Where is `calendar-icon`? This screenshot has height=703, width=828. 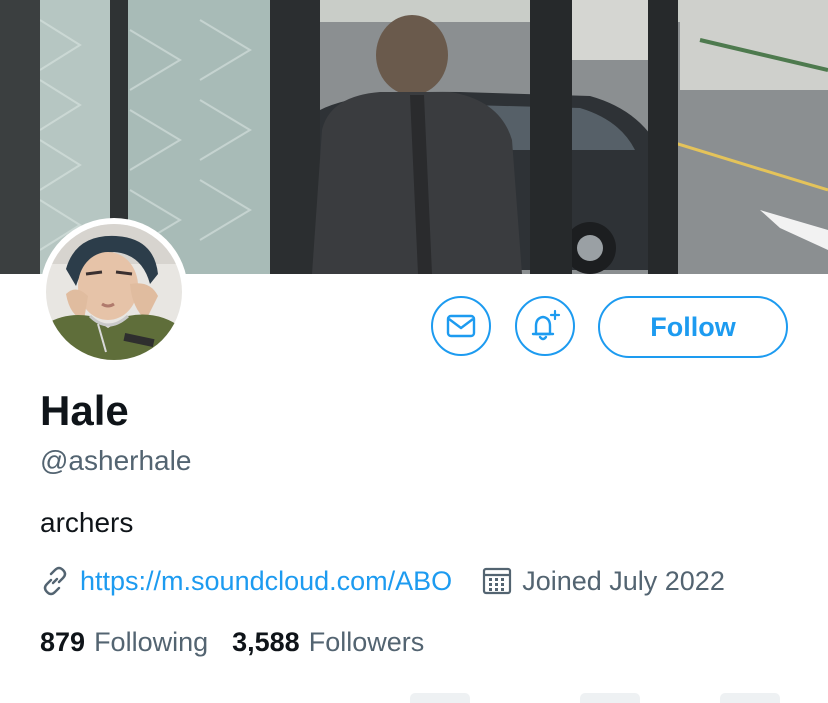
calendar-icon is located at coordinates (497, 581).